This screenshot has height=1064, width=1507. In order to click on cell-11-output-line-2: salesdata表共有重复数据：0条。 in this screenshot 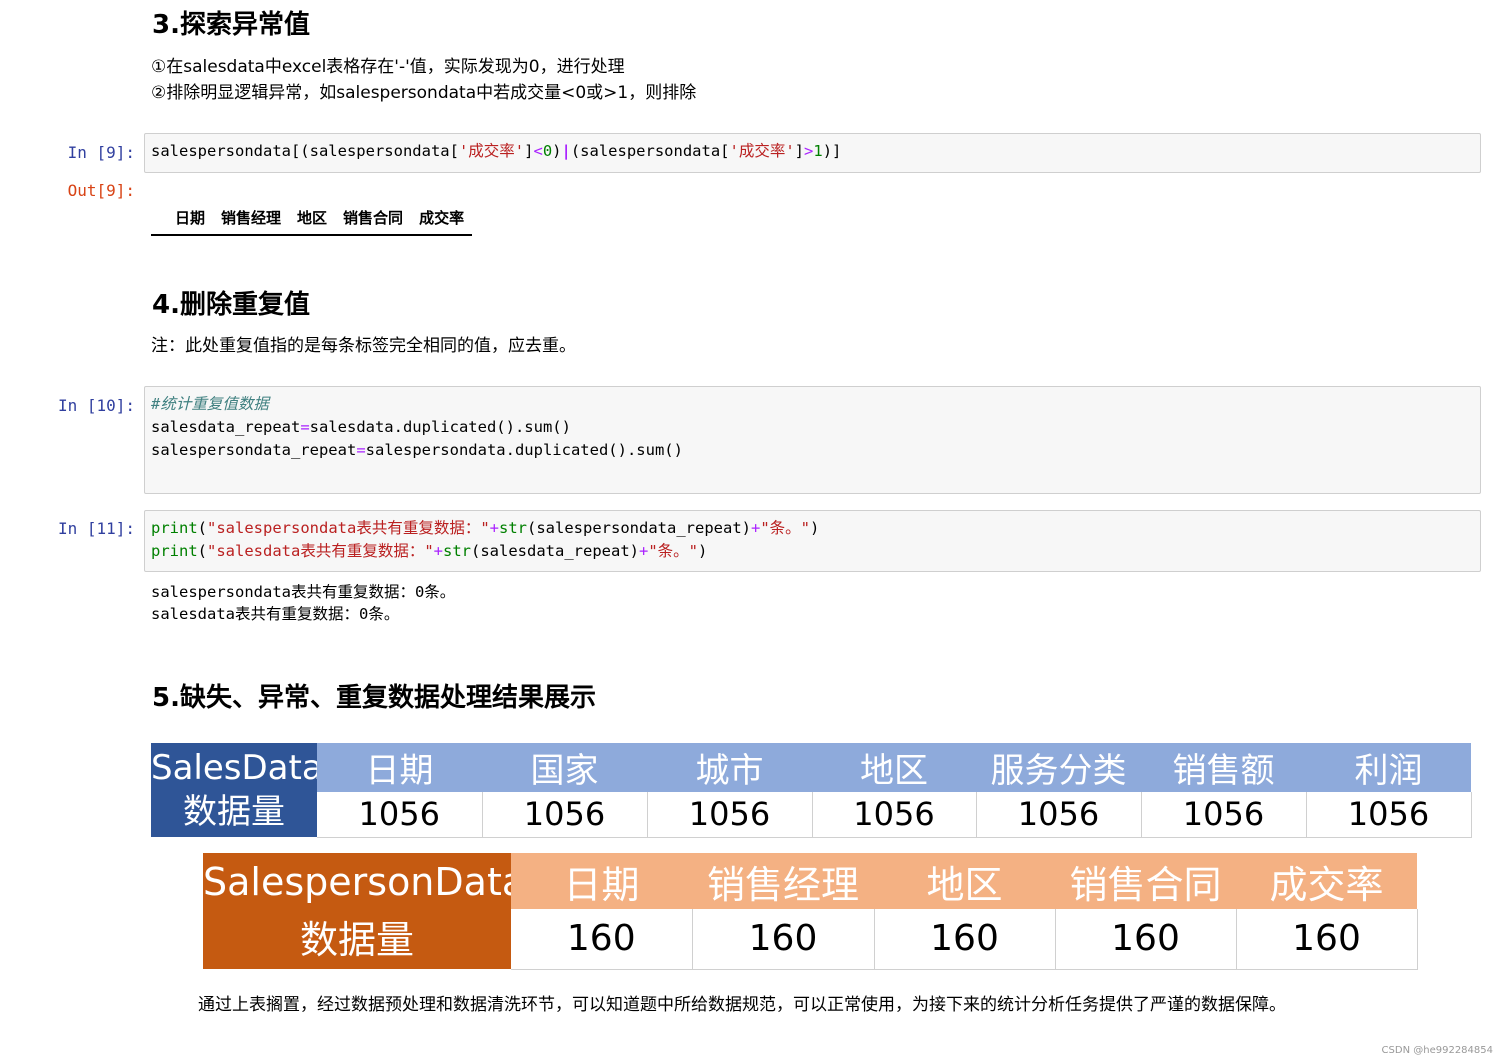, I will do `click(275, 614)`.